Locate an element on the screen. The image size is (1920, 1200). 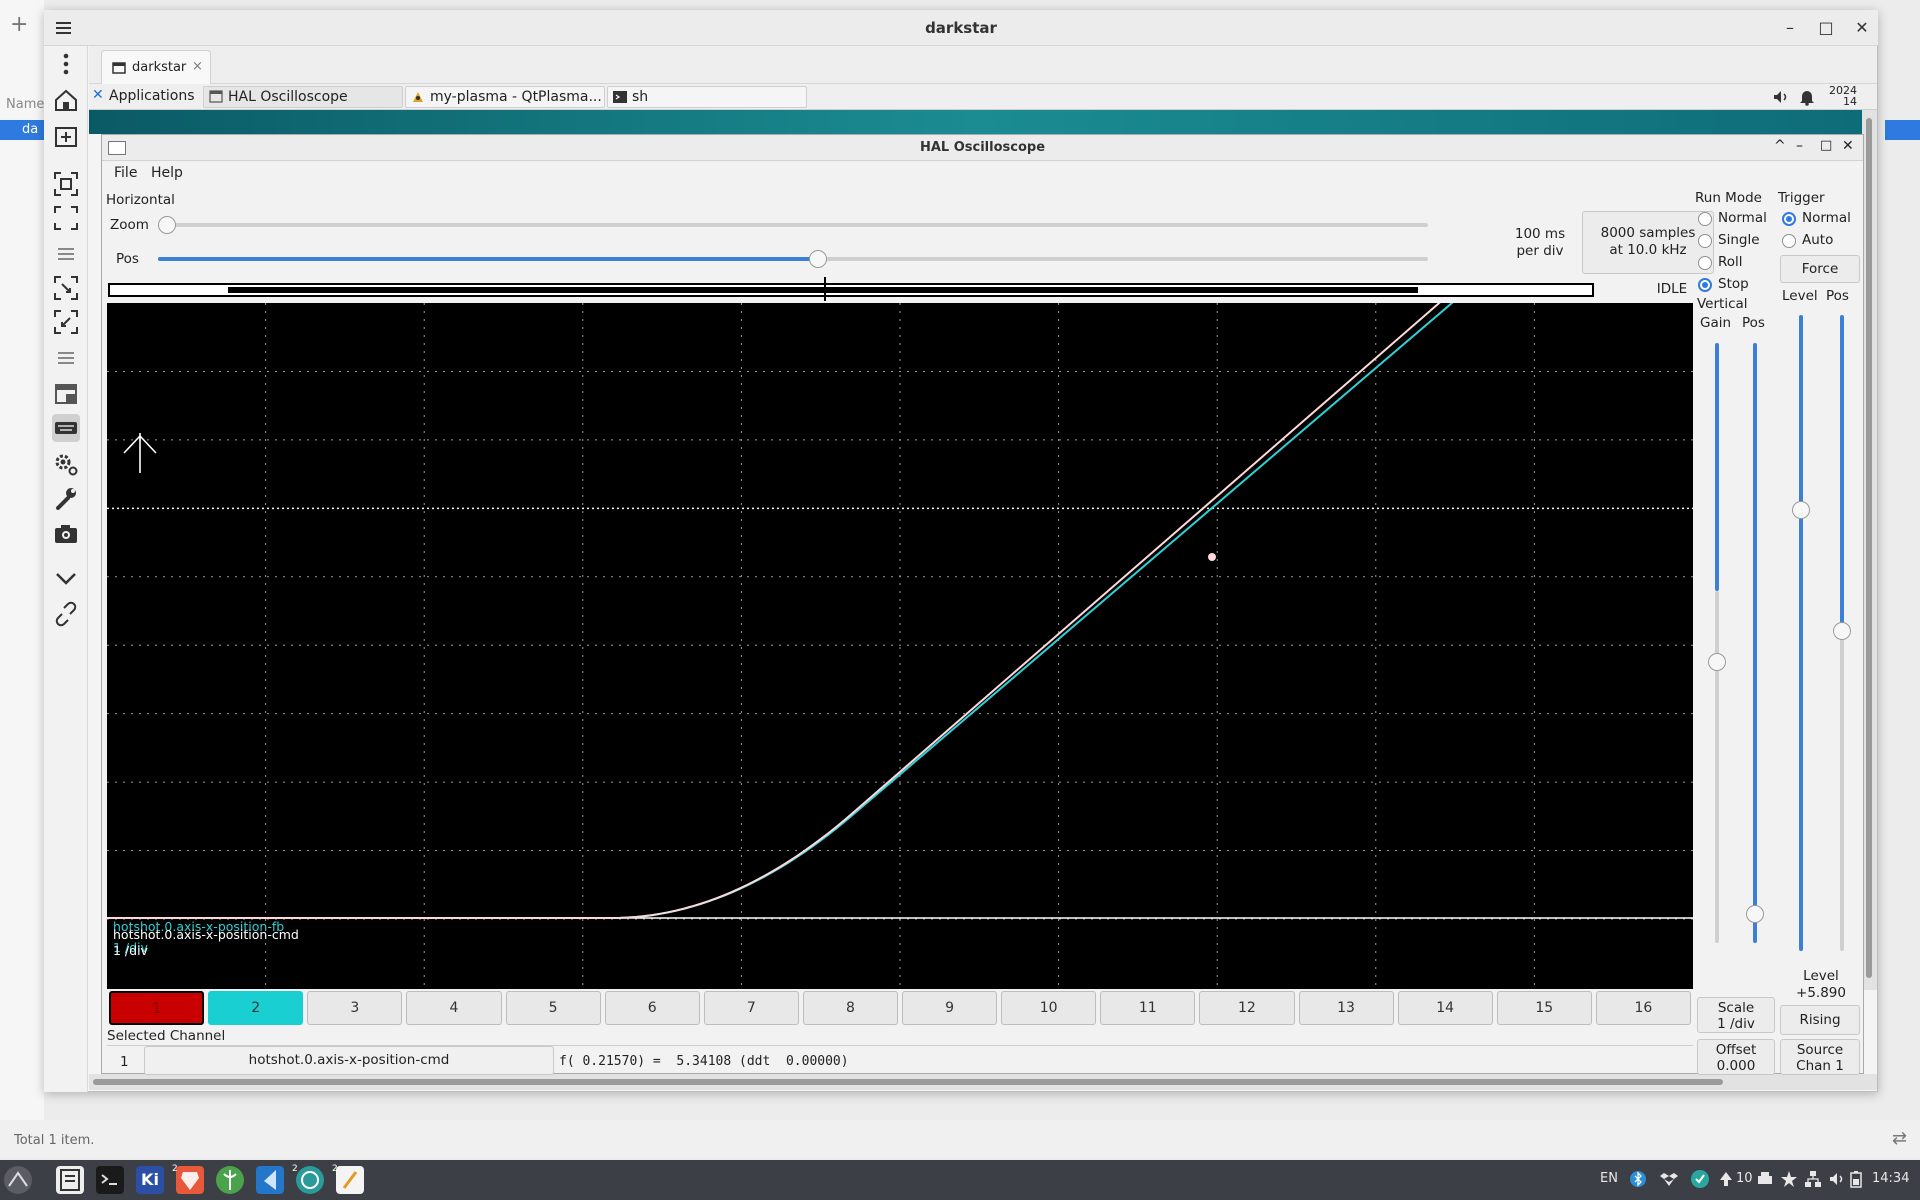
selected-channel-name-button: hotshot.0.axis-x-position-cmd is located at coordinates (349, 1060).